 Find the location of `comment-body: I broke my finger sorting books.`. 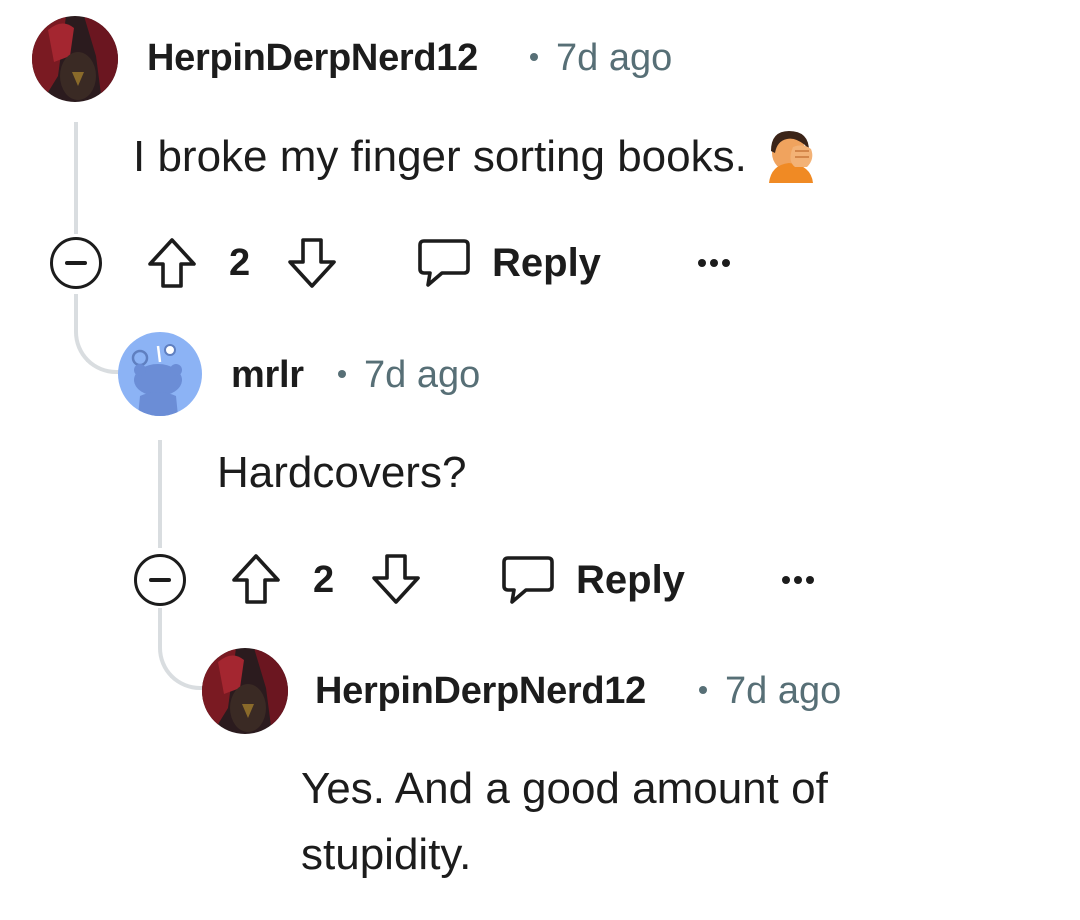

comment-body: I broke my finger sorting books. is located at coordinates (475, 157).